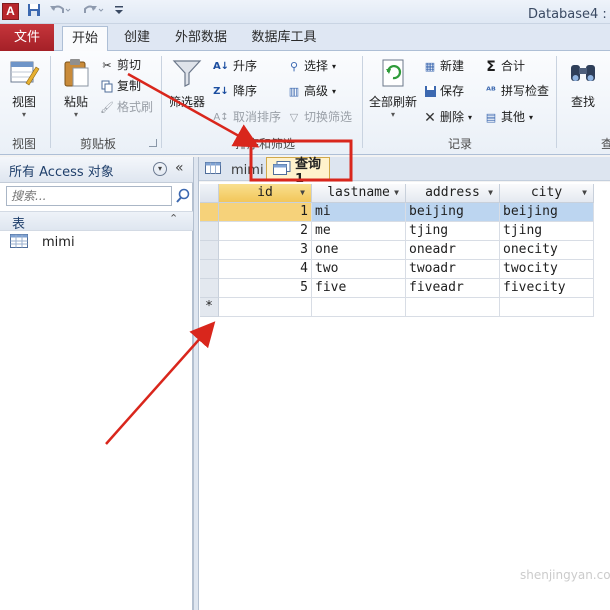  Describe the element at coordinates (160, 383) in the screenshot. I see `annotation-arrow-bottom` at that location.